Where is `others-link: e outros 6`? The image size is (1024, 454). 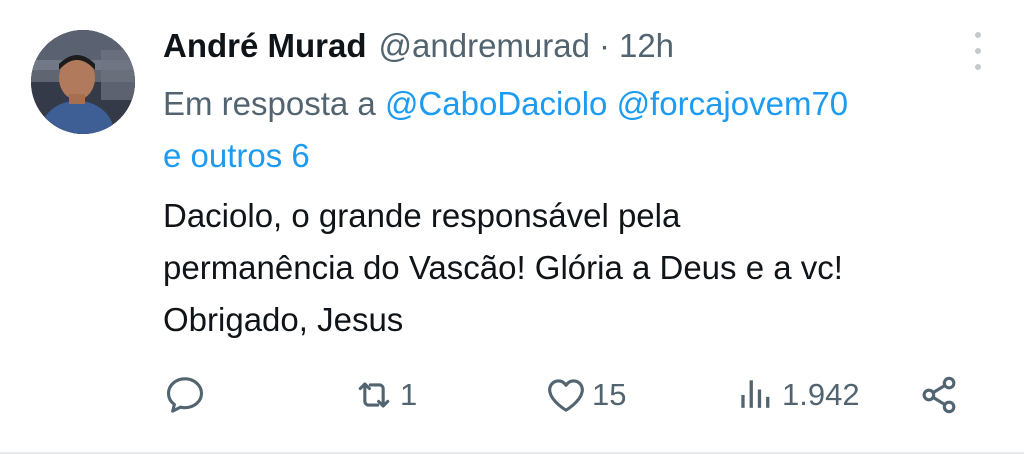 others-link: e outros 6 is located at coordinates (236, 155).